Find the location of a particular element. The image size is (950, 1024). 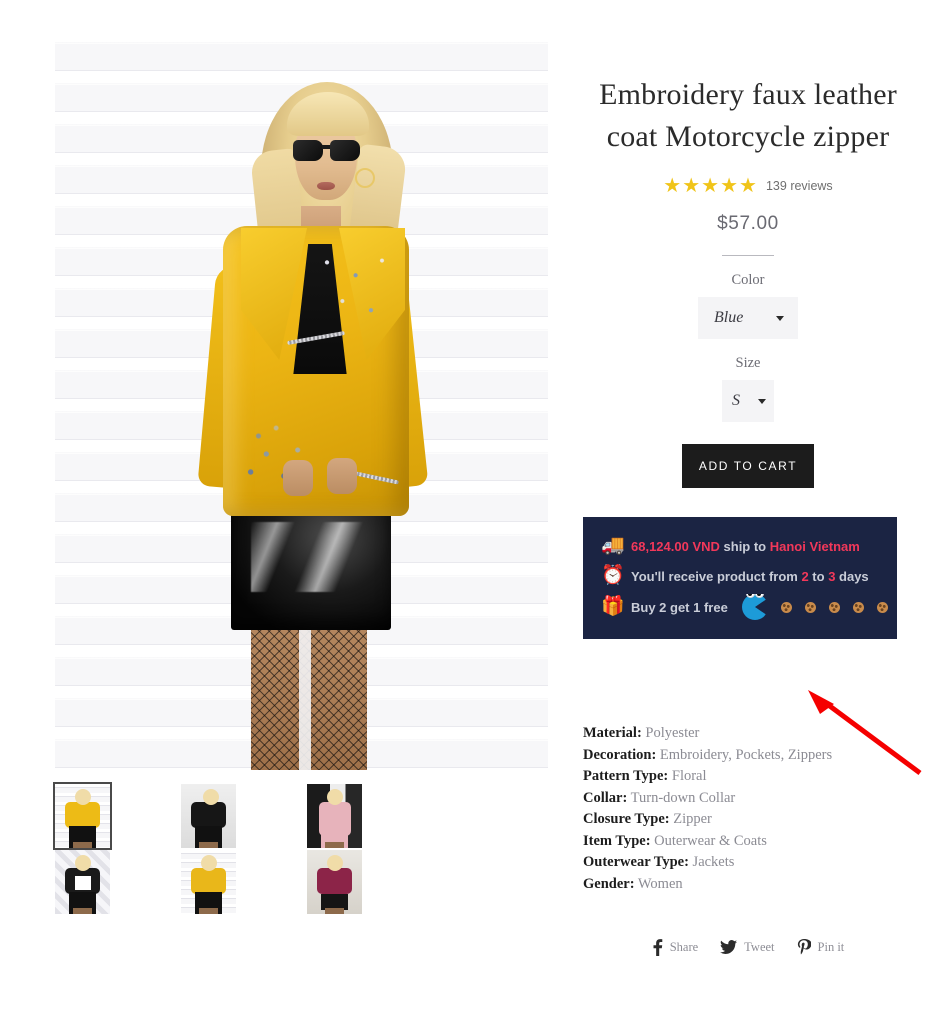

share-row: Share Tweet Pin it is located at coordinates (748, 947).